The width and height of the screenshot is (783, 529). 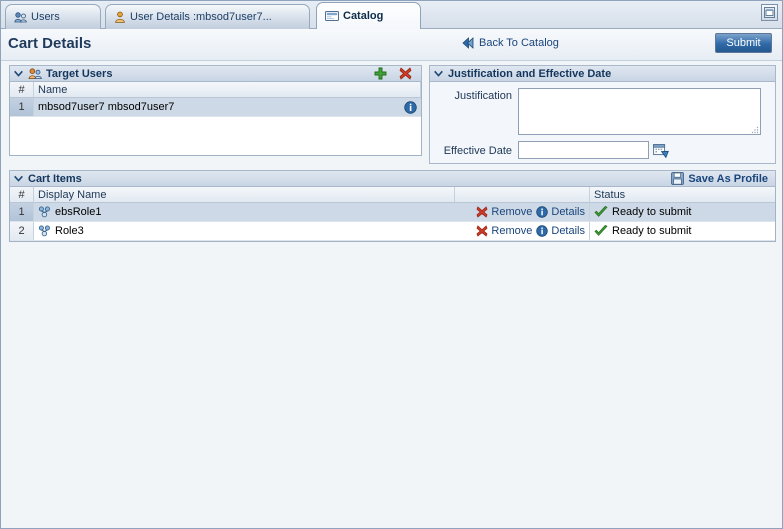 I want to click on table-row: 2 Role3 Remove Details Ready to submit, so click(x=392, y=231).